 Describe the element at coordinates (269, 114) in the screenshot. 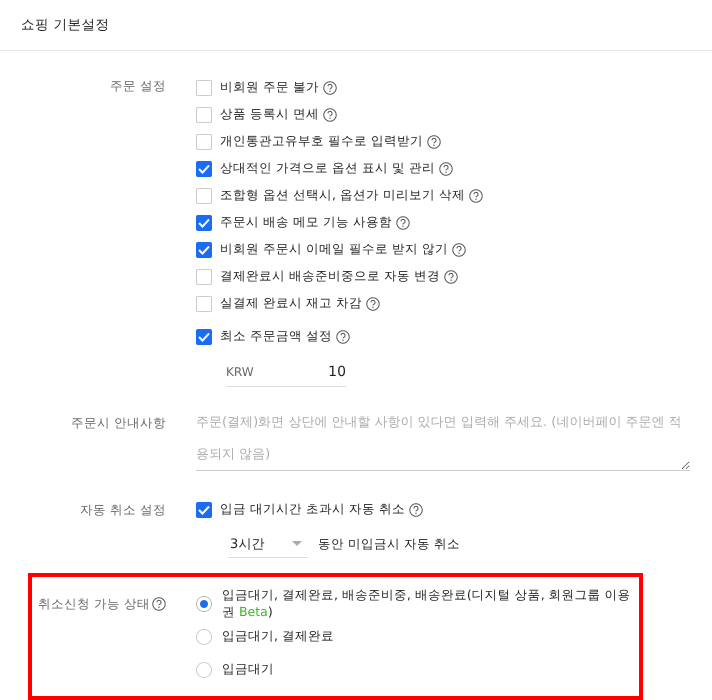

I see `option-label: 상품 등록시 면세` at that location.